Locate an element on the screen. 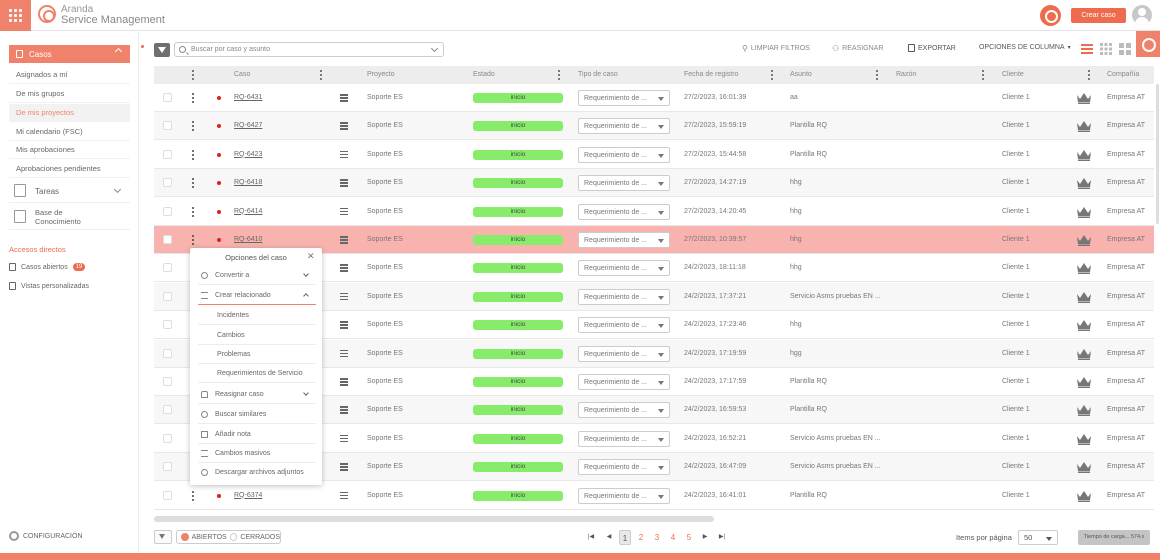  sidebar-item-grupos: De mis grupos is located at coordinates (69, 94).